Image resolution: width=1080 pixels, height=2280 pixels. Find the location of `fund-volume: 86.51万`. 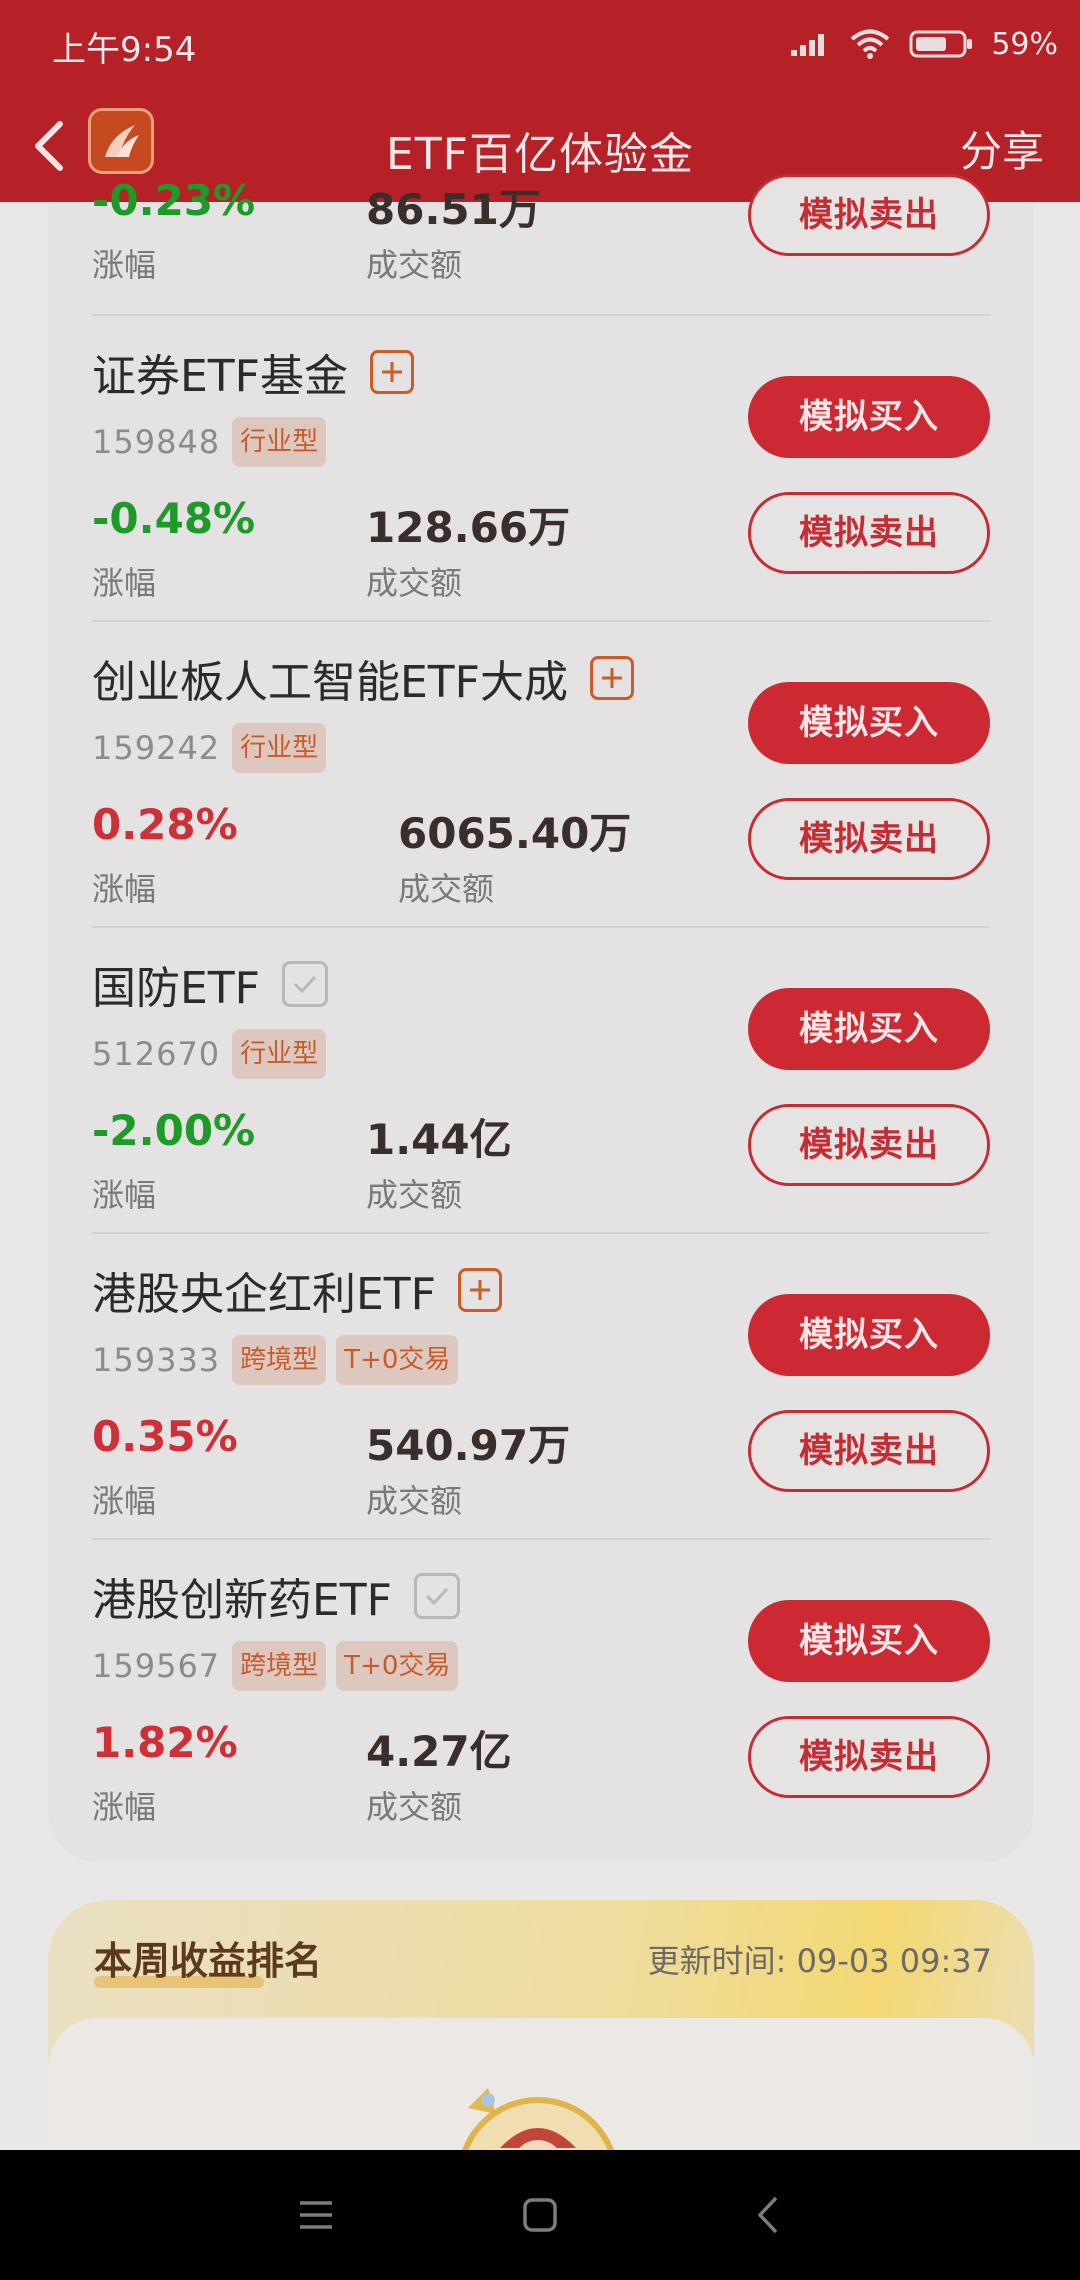

fund-volume: 86.51万 is located at coordinates (453, 209).